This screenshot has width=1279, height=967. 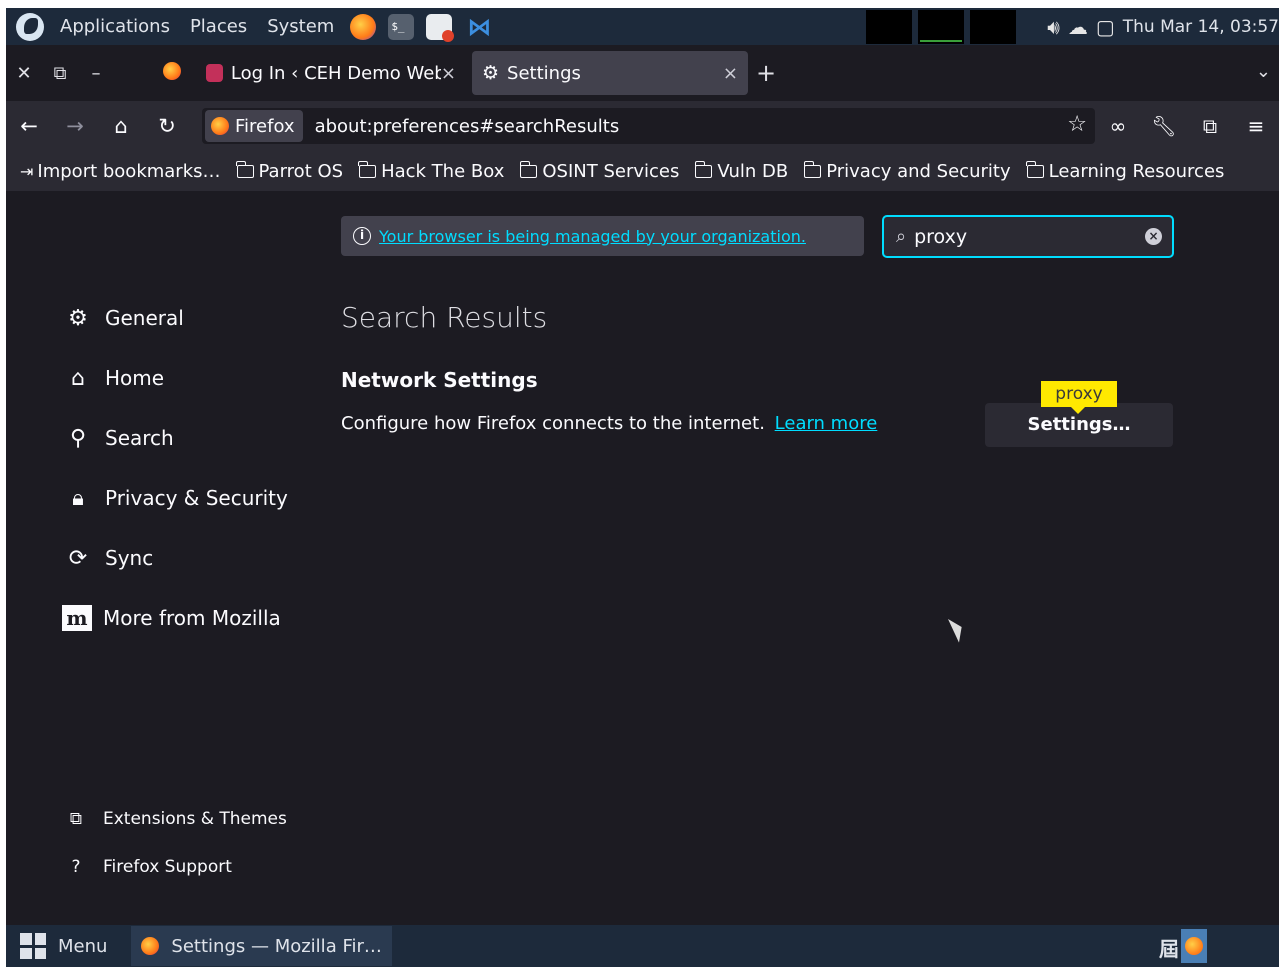 I want to click on search-input, so click(x=1014, y=236).